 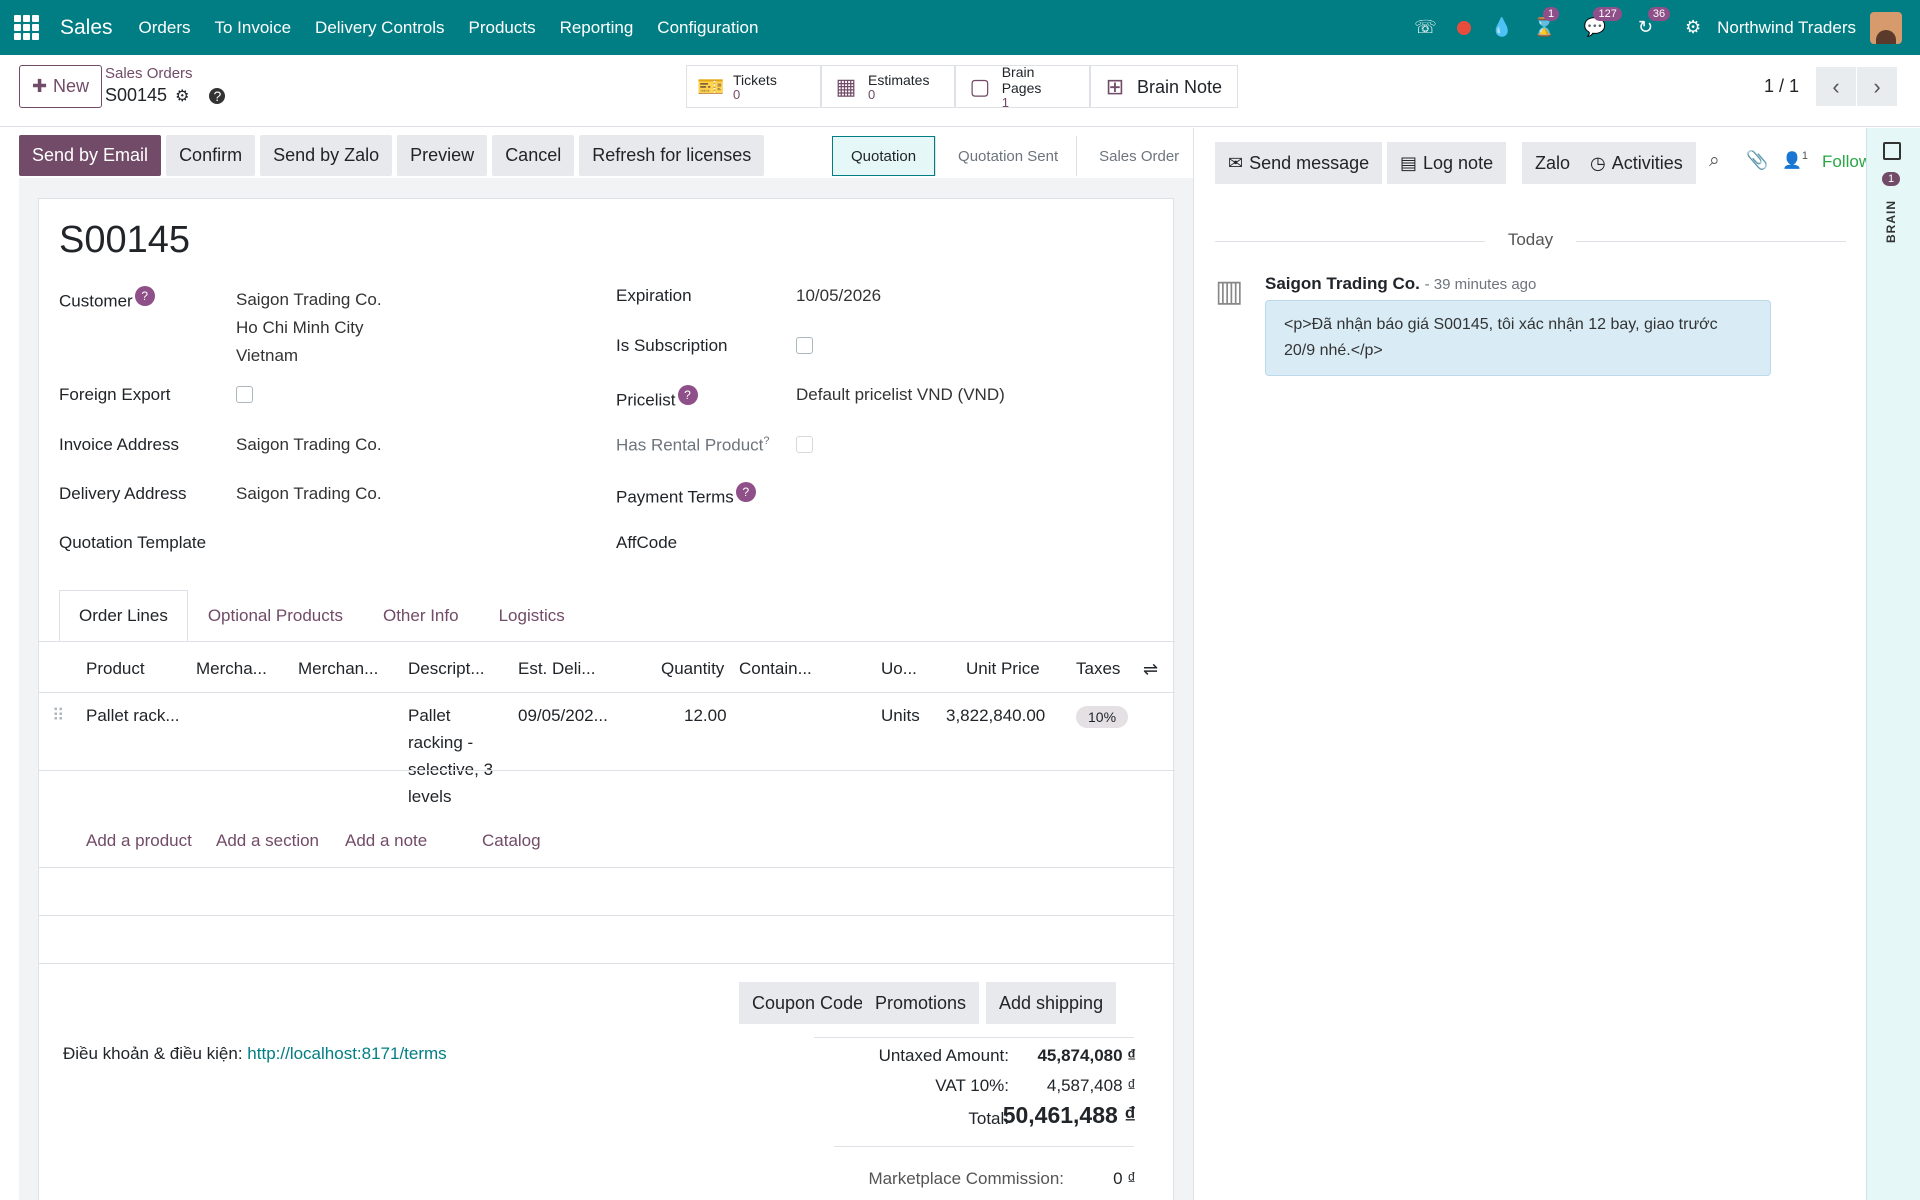 What do you see at coordinates (211, 155) in the screenshot?
I see `confirm-button: Confirm` at bounding box center [211, 155].